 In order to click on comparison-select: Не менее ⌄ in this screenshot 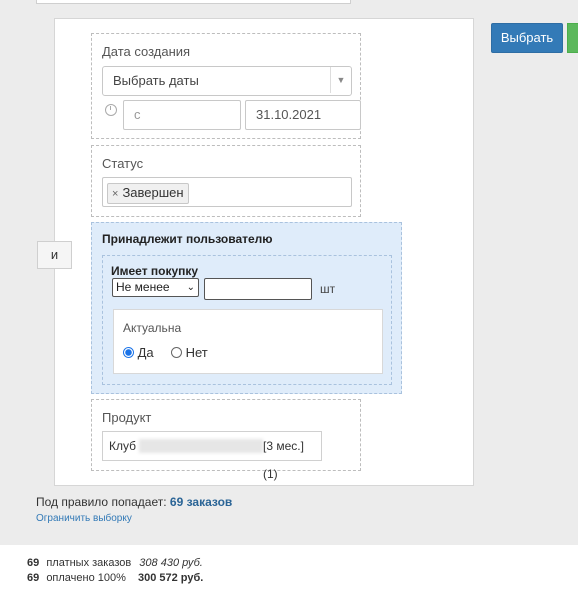, I will do `click(155, 287)`.